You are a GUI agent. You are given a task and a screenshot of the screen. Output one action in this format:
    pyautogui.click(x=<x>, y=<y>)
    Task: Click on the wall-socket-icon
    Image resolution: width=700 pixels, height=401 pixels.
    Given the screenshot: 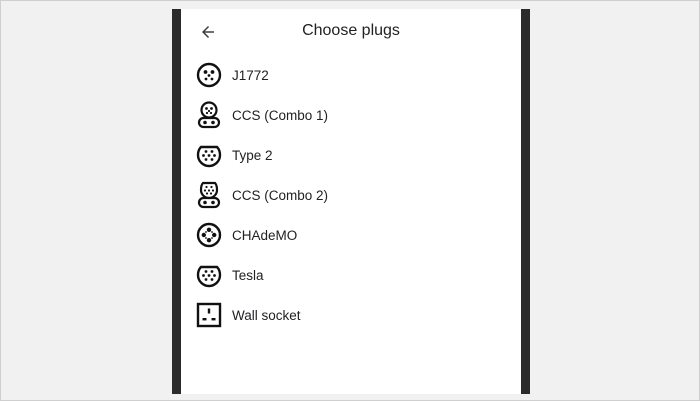 What is the action you would take?
    pyautogui.click(x=209, y=315)
    